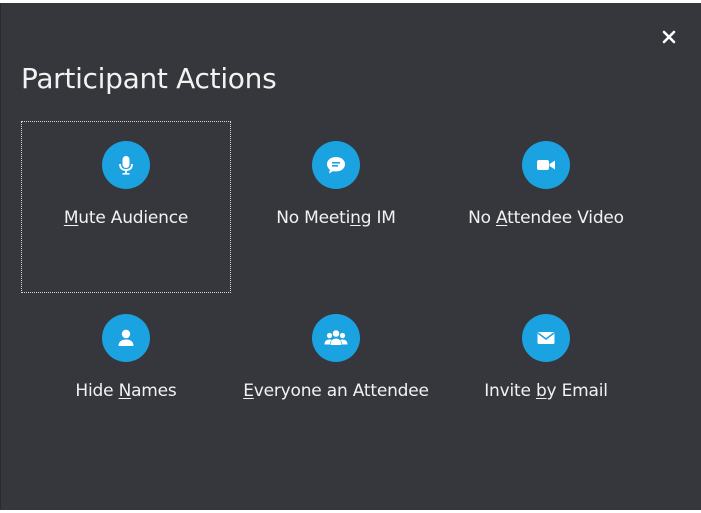 This screenshot has height=513, width=701. I want to click on close-button, so click(669, 37).